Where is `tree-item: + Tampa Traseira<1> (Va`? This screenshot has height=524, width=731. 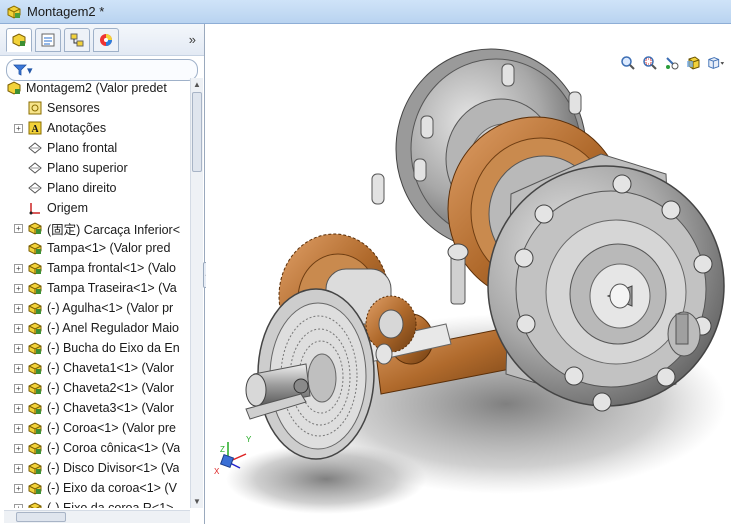 tree-item: + Tampa Traseira<1> (Va is located at coordinates (97, 288).